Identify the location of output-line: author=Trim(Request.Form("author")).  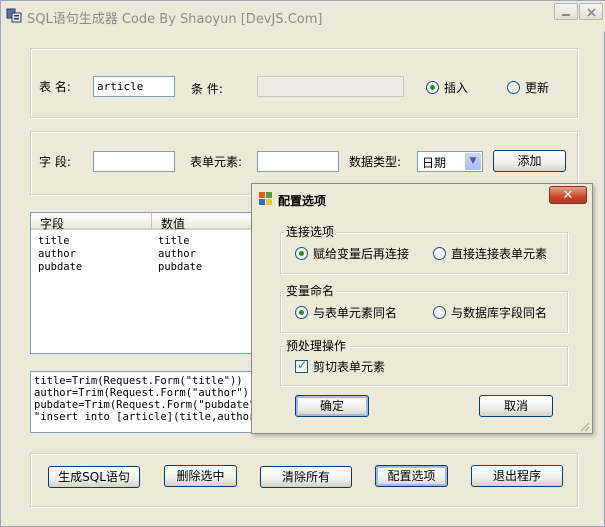
(145, 393).